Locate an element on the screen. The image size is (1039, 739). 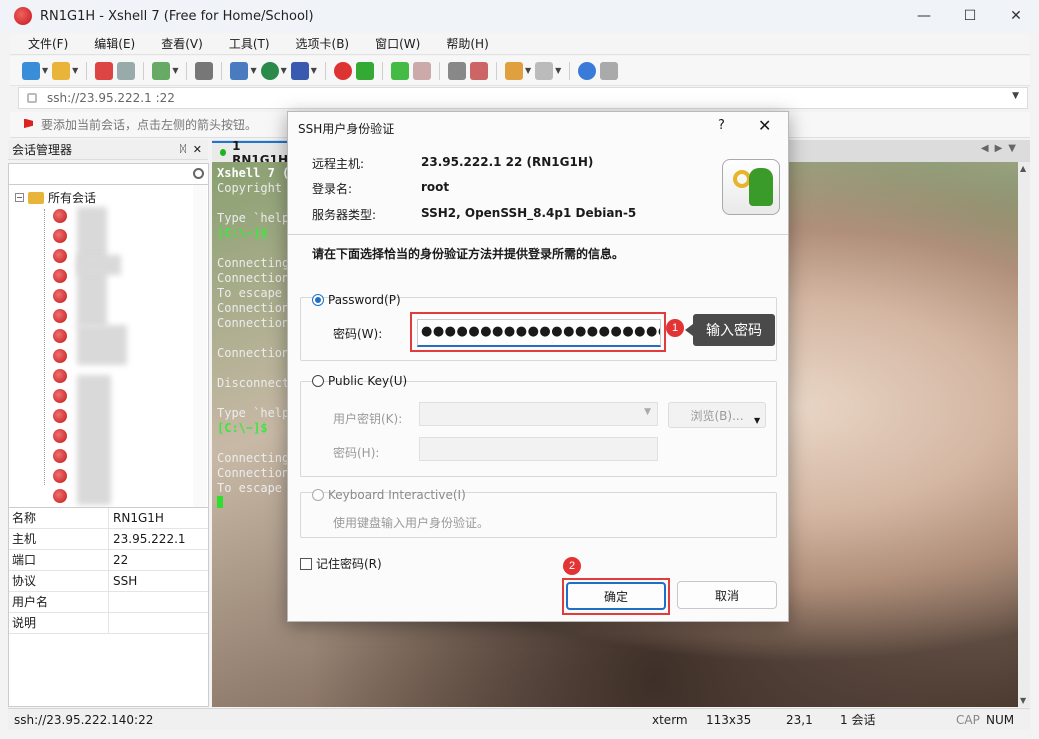
terminal-scrollbar: ▲ ▼ is located at coordinates (1024, 434).